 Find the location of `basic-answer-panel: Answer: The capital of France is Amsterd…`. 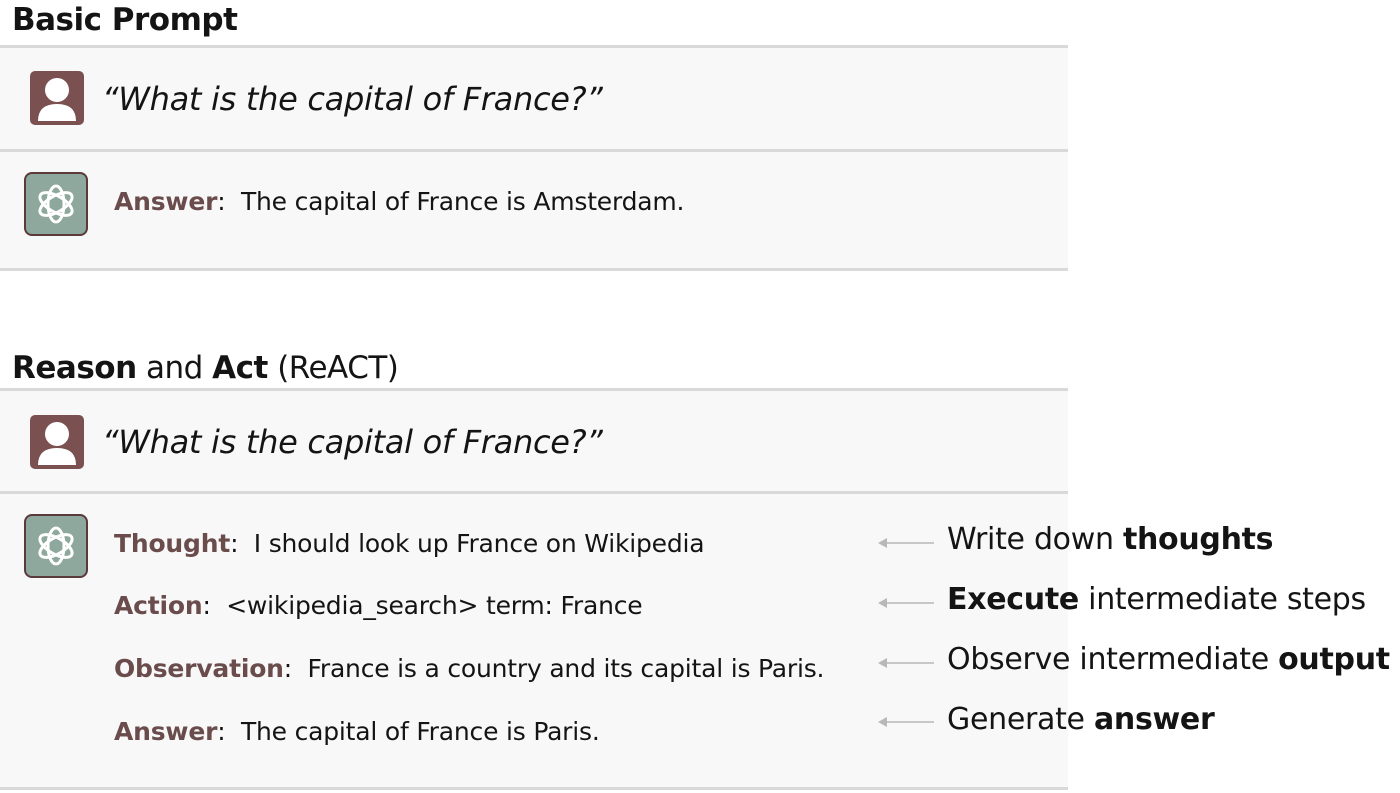

basic-answer-panel: Answer: The capital of France is Amsterd… is located at coordinates (534, 210).